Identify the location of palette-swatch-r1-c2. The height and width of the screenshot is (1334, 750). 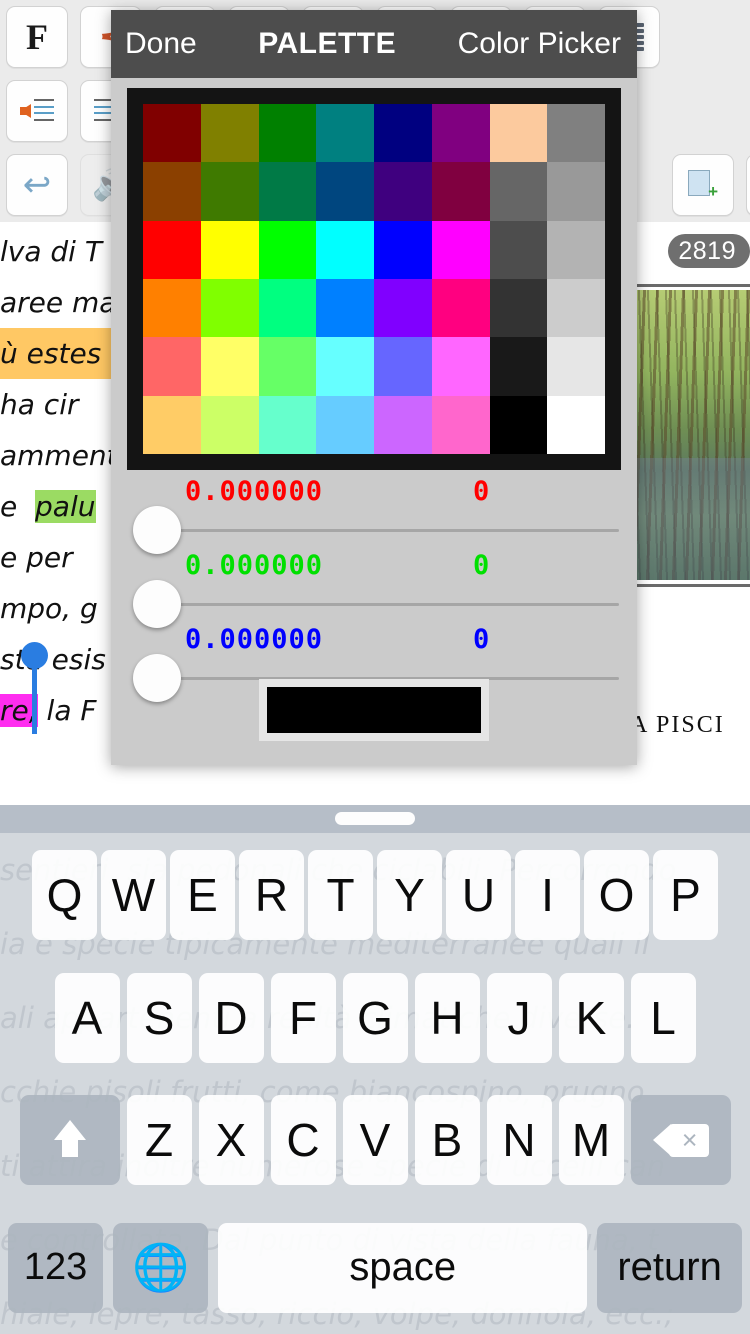
(229, 133).